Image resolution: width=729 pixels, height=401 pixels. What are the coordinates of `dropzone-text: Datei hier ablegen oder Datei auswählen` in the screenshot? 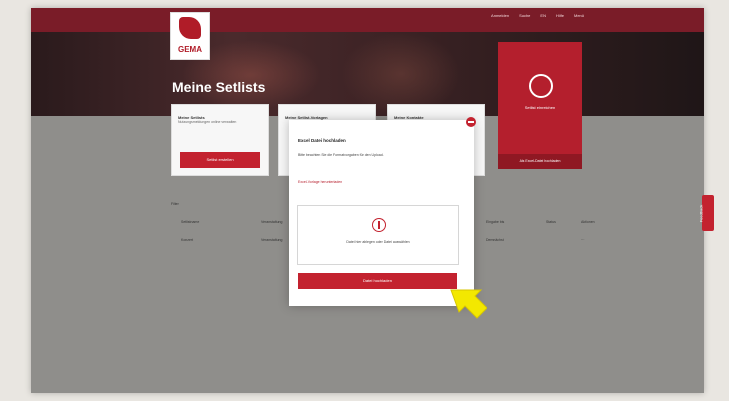 It's located at (378, 242).